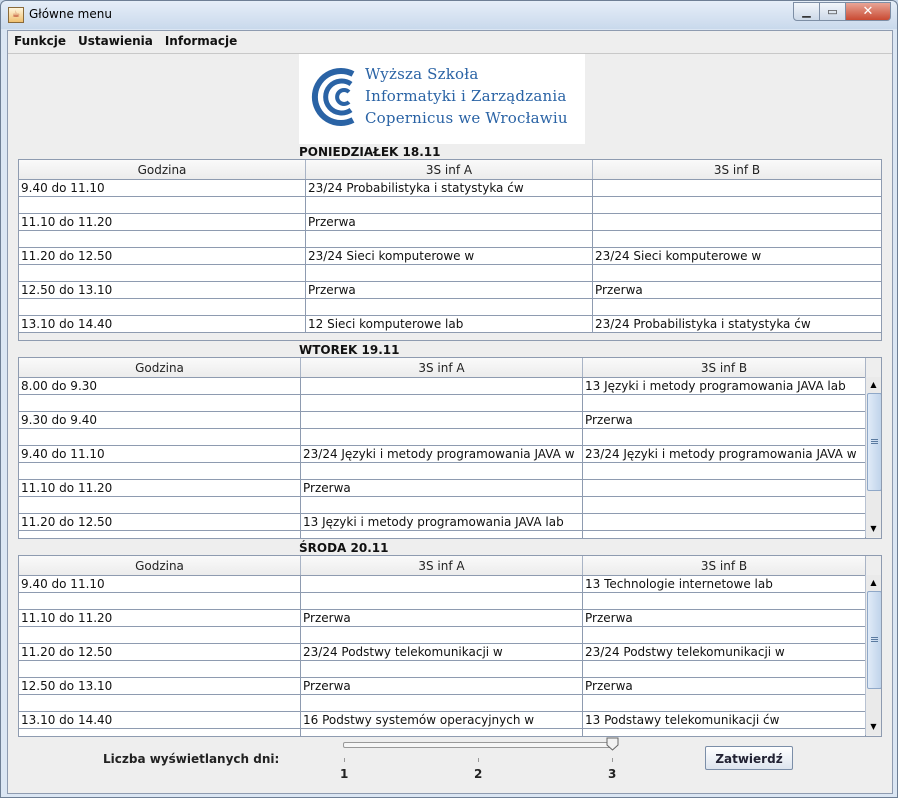 The height and width of the screenshot is (798, 898). What do you see at coordinates (724, 584) in the screenshot?
I see `table-cell: 13 Technologie internetowe lab` at bounding box center [724, 584].